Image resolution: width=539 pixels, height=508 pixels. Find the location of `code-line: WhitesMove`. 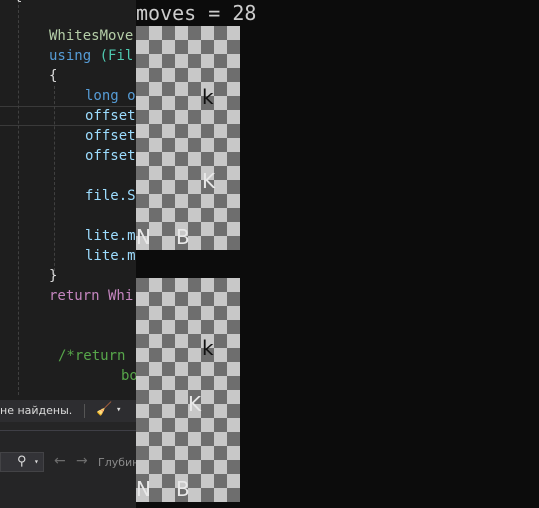

code-line: WhitesMove is located at coordinates (91, 36).